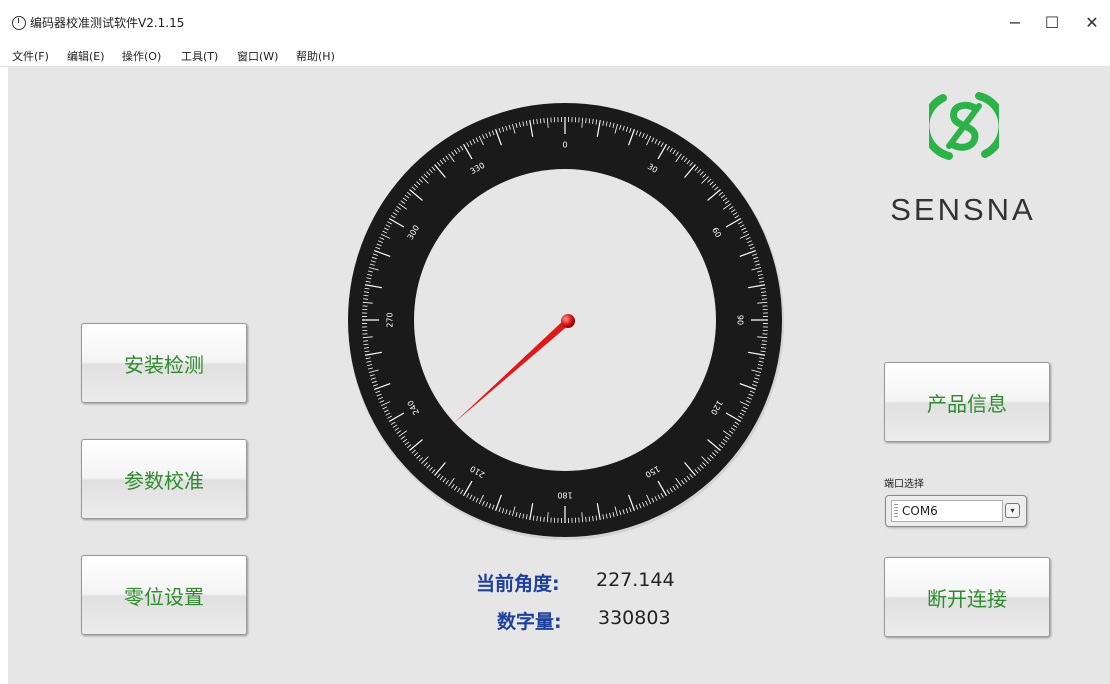 This screenshot has width=1110, height=684. Describe the element at coordinates (555, 23) in the screenshot. I see `title-bar: 编码器校准测试软件V2.1.15 − ☐ ✕` at that location.